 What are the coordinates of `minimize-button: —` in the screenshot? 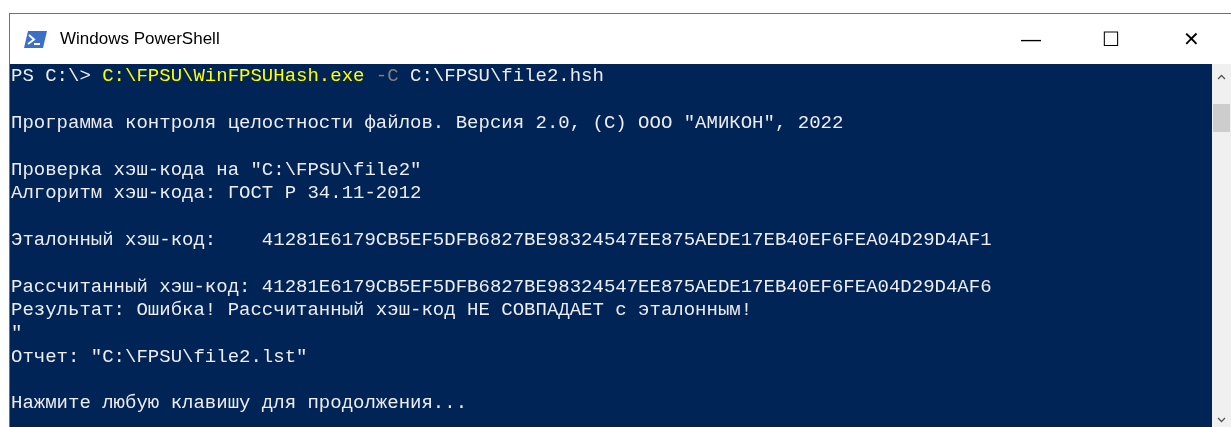 It's located at (1031, 39).